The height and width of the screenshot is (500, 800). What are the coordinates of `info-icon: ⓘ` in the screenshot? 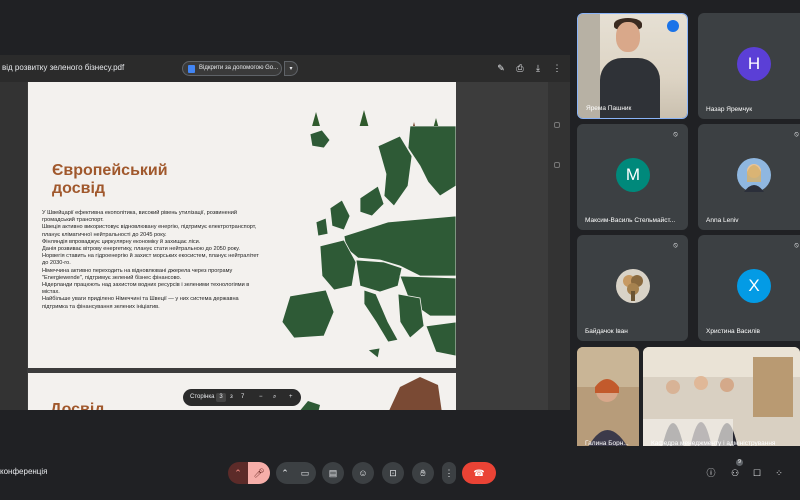 It's located at (711, 473).